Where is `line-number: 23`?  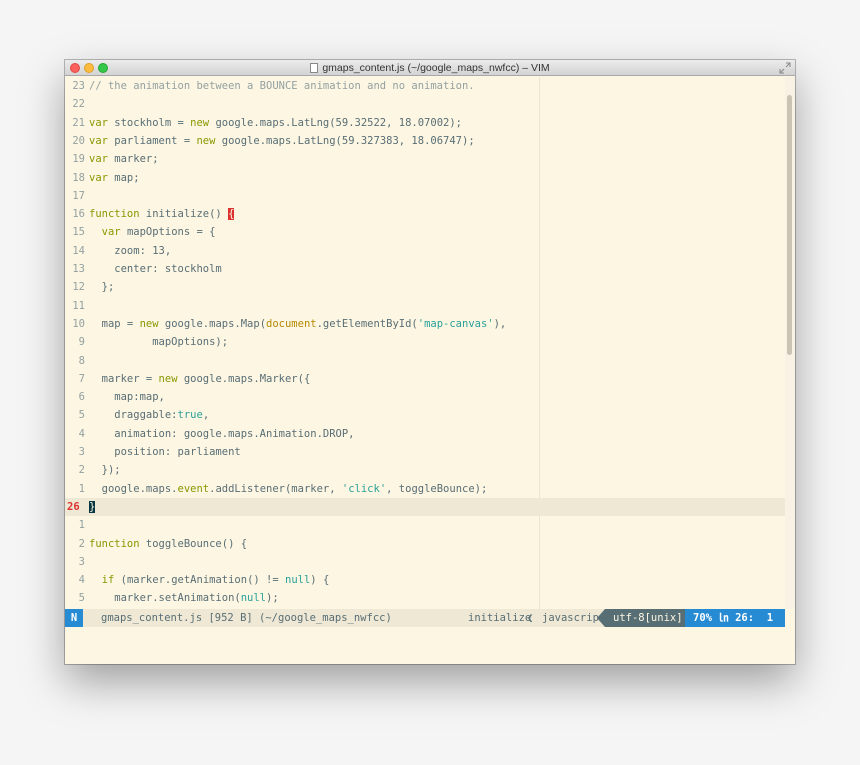
line-number: 23 is located at coordinates (78, 86).